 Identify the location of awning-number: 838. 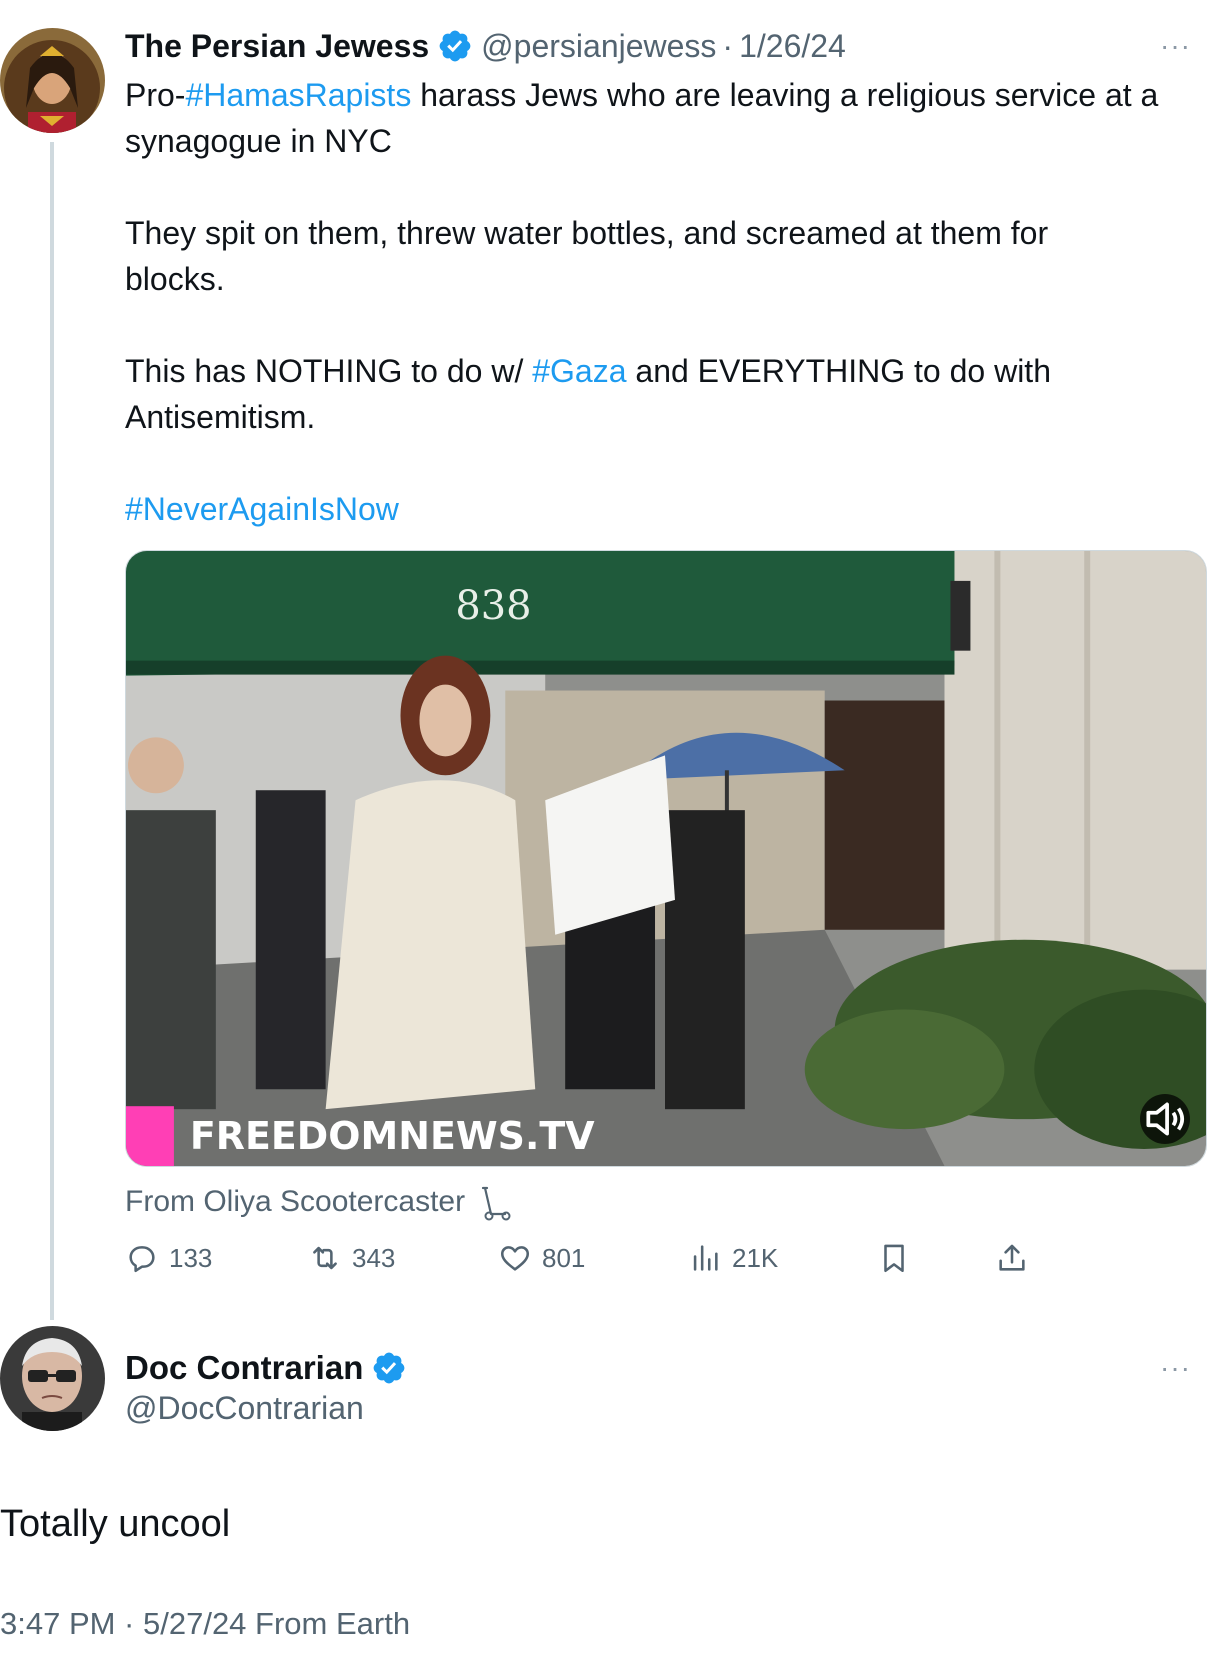
(493, 606).